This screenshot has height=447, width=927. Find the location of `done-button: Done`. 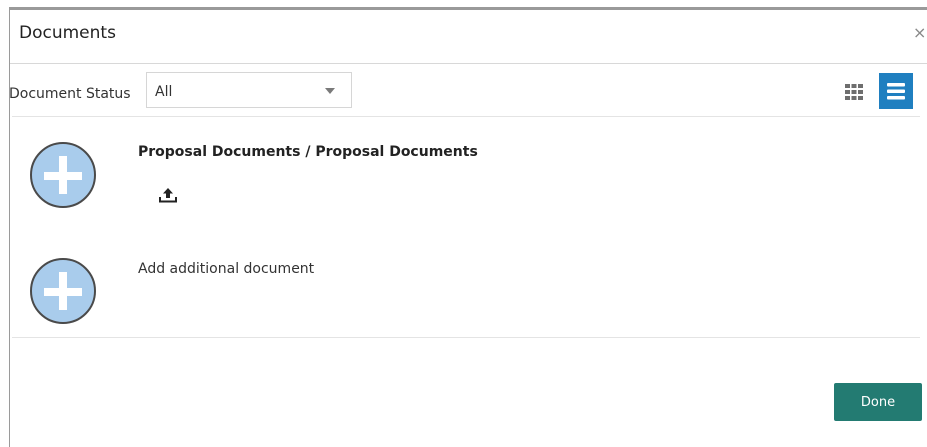

done-button: Done is located at coordinates (878, 402).